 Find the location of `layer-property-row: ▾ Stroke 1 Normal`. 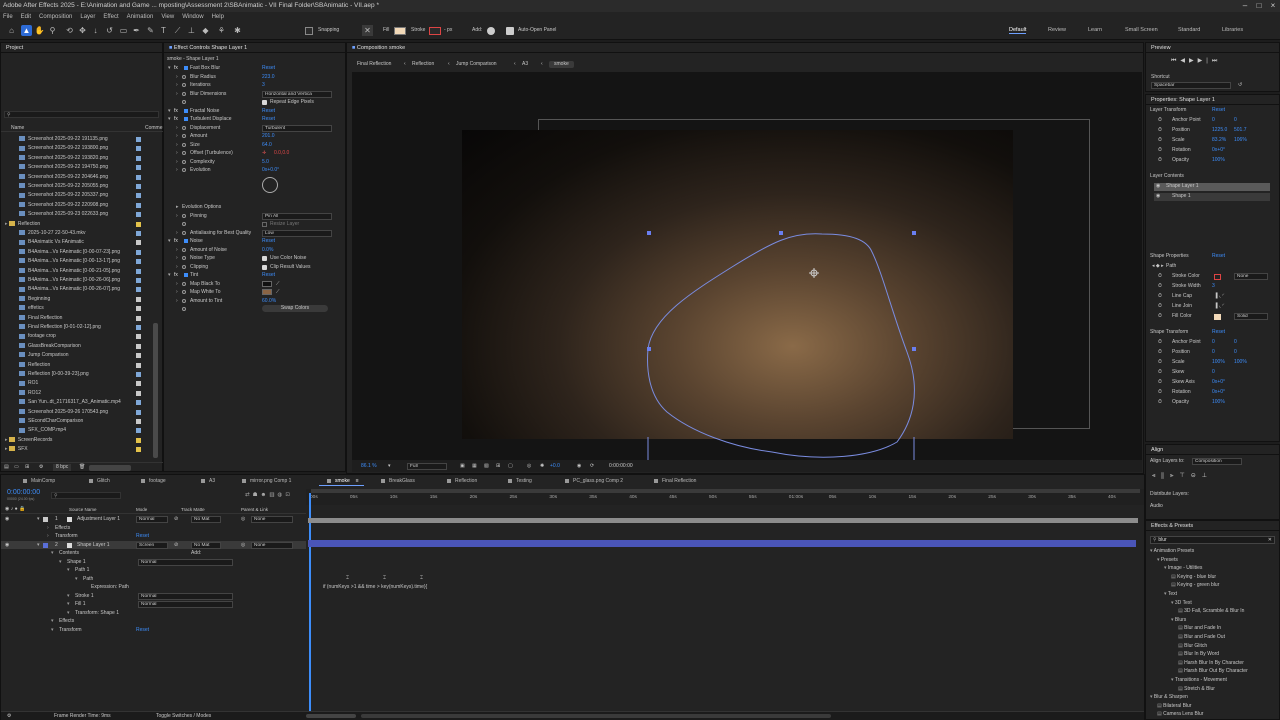

layer-property-row: ▾ Stroke 1 Normal is located at coordinates (153, 596).